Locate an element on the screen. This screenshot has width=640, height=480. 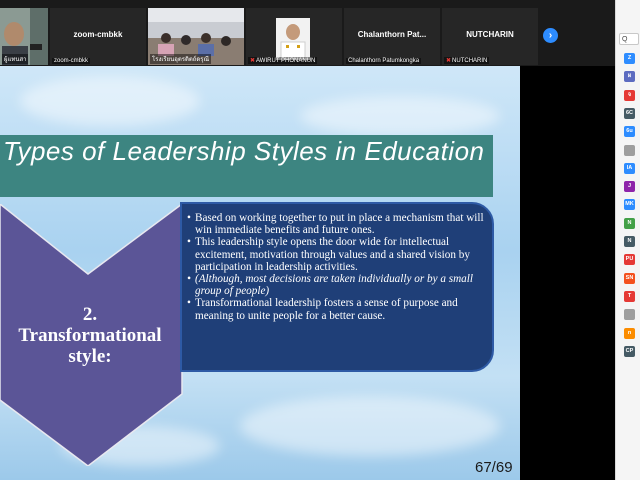
participant-avatar: PU is located at coordinates (629, 260).